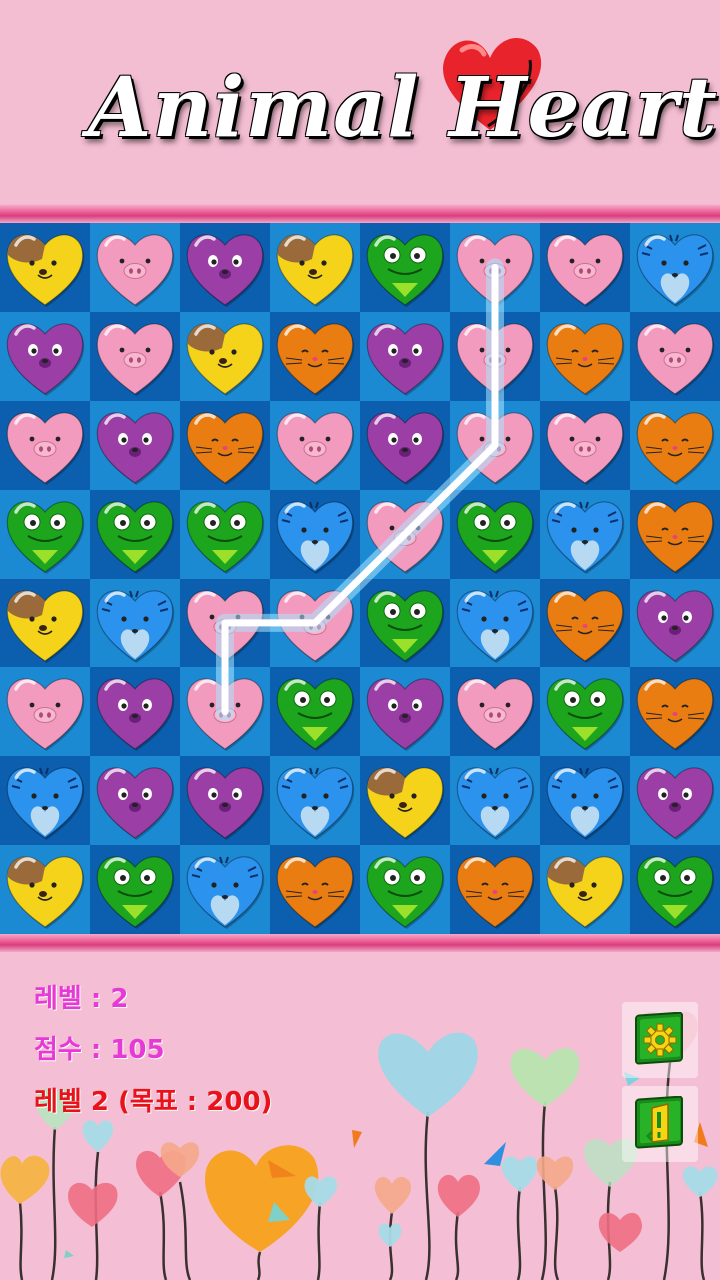 The height and width of the screenshot is (1280, 720). Describe the element at coordinates (403, 108) in the screenshot. I see `game-title: Animal Heart` at that location.